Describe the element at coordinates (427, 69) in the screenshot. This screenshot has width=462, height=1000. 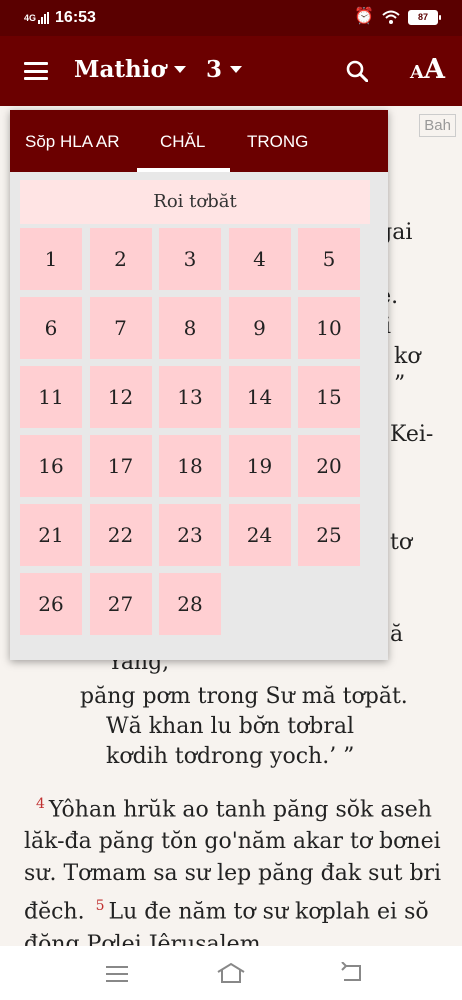
I see `text-size-icon: AA` at that location.